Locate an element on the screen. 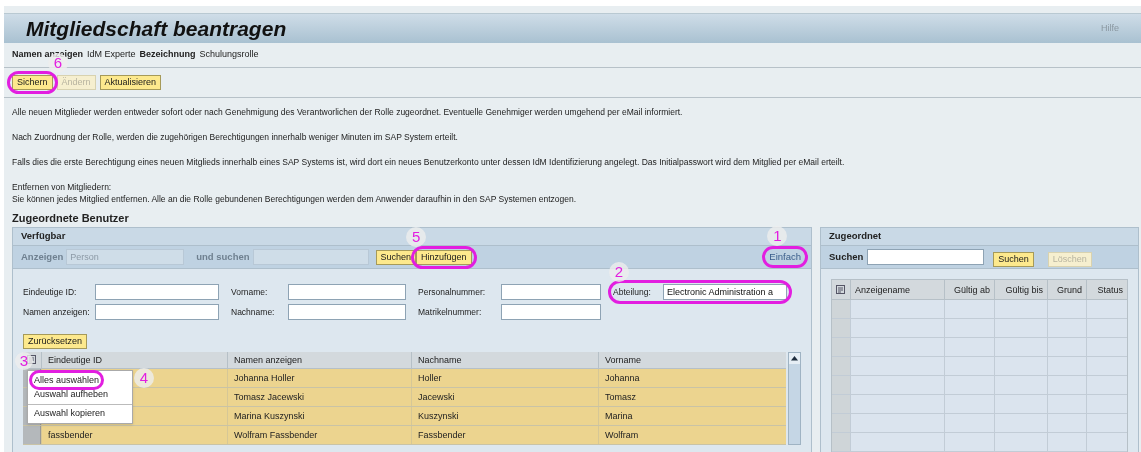 Image resolution: width=1141 pixels, height=452 pixels. field-label: Suchen is located at coordinates (846, 256).